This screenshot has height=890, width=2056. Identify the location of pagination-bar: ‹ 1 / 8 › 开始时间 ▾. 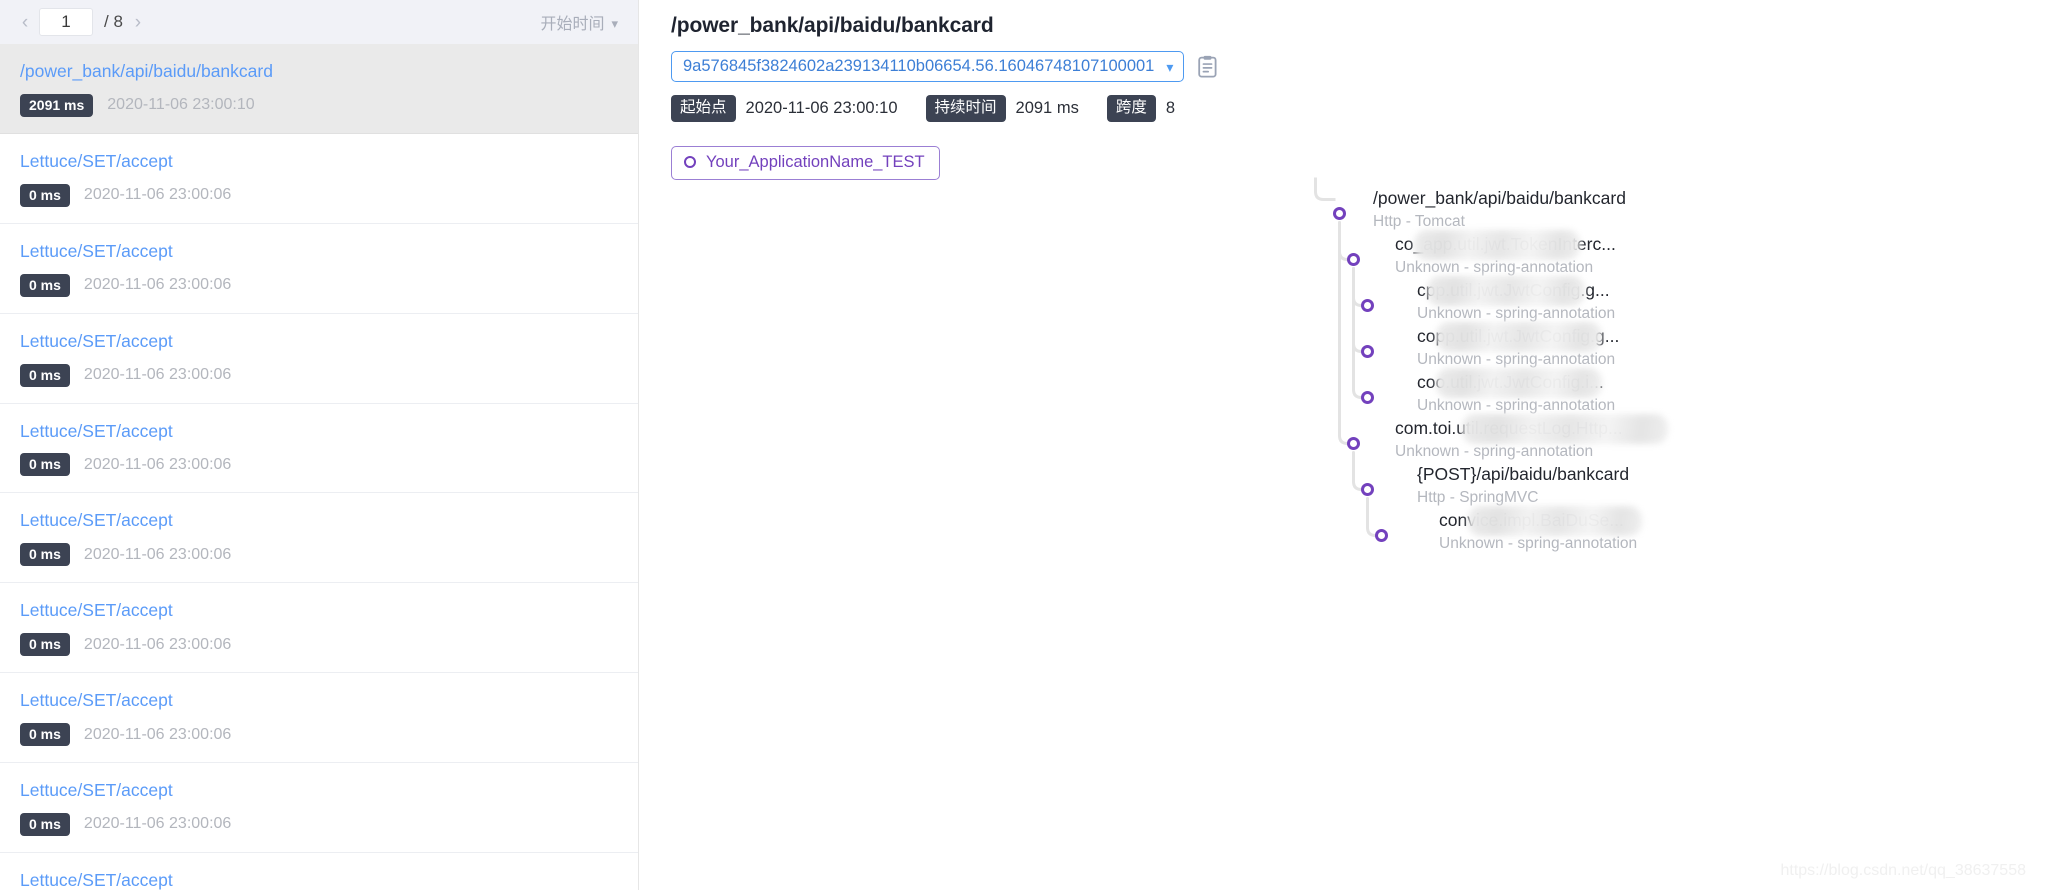
(319, 22).